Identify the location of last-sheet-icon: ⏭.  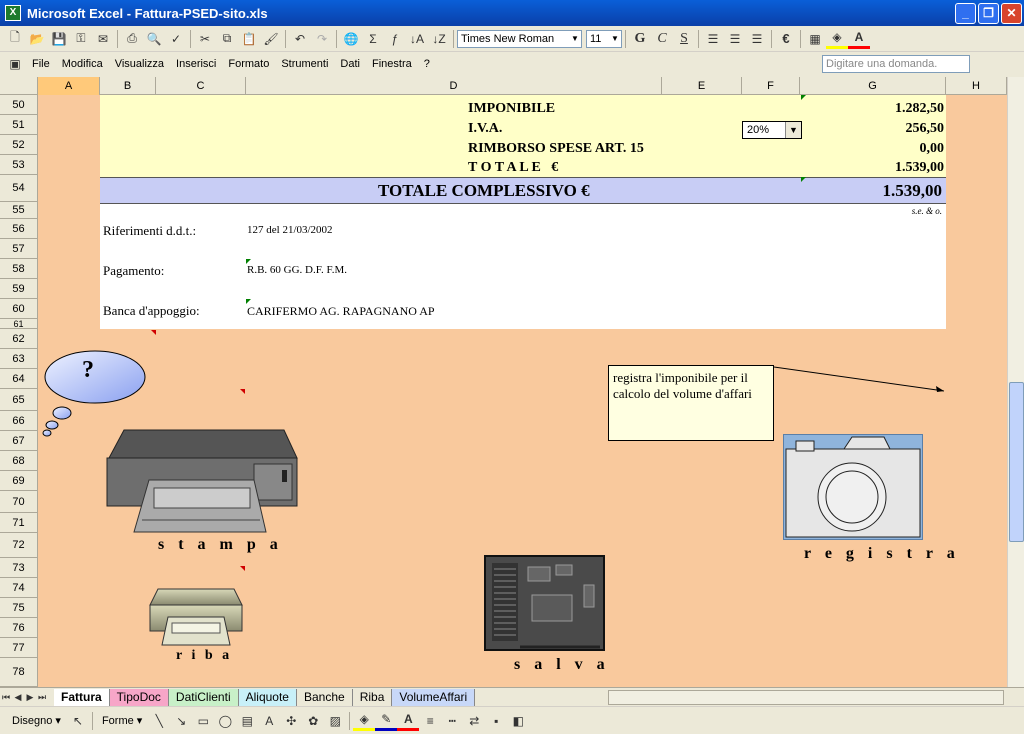
(42, 697).